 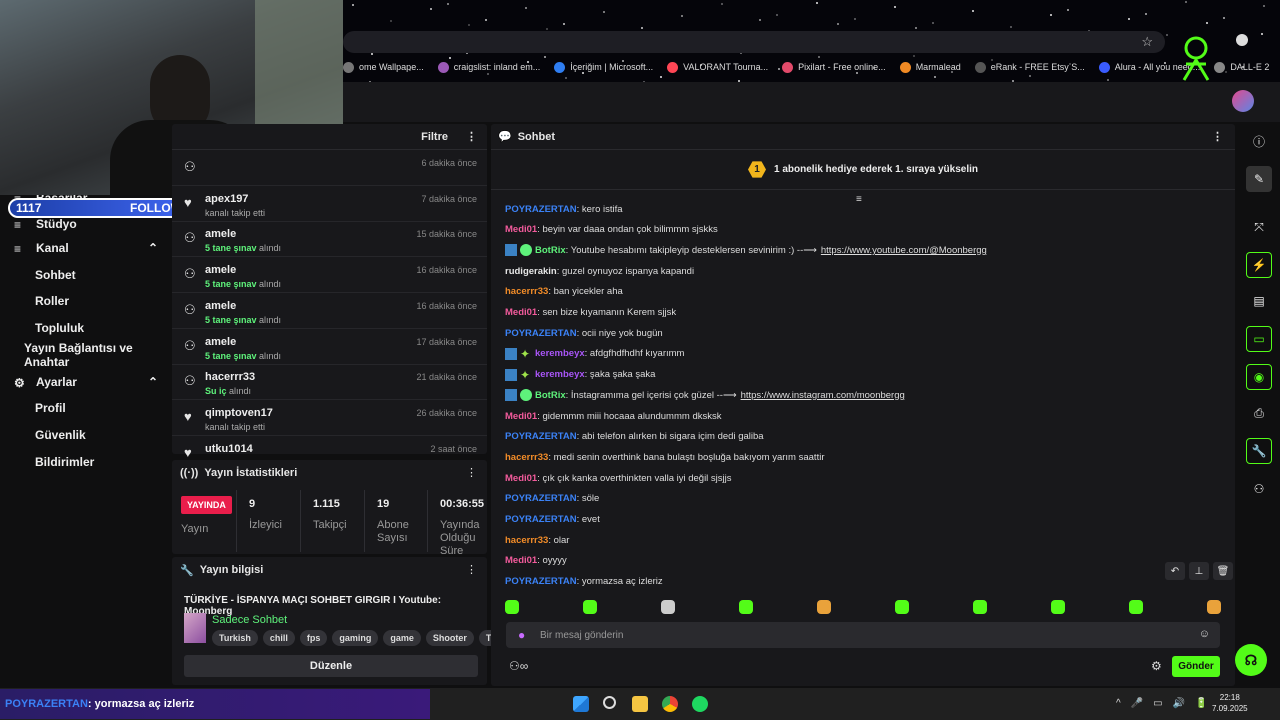 I want to click on tag-chip: fps, so click(x=313, y=638).